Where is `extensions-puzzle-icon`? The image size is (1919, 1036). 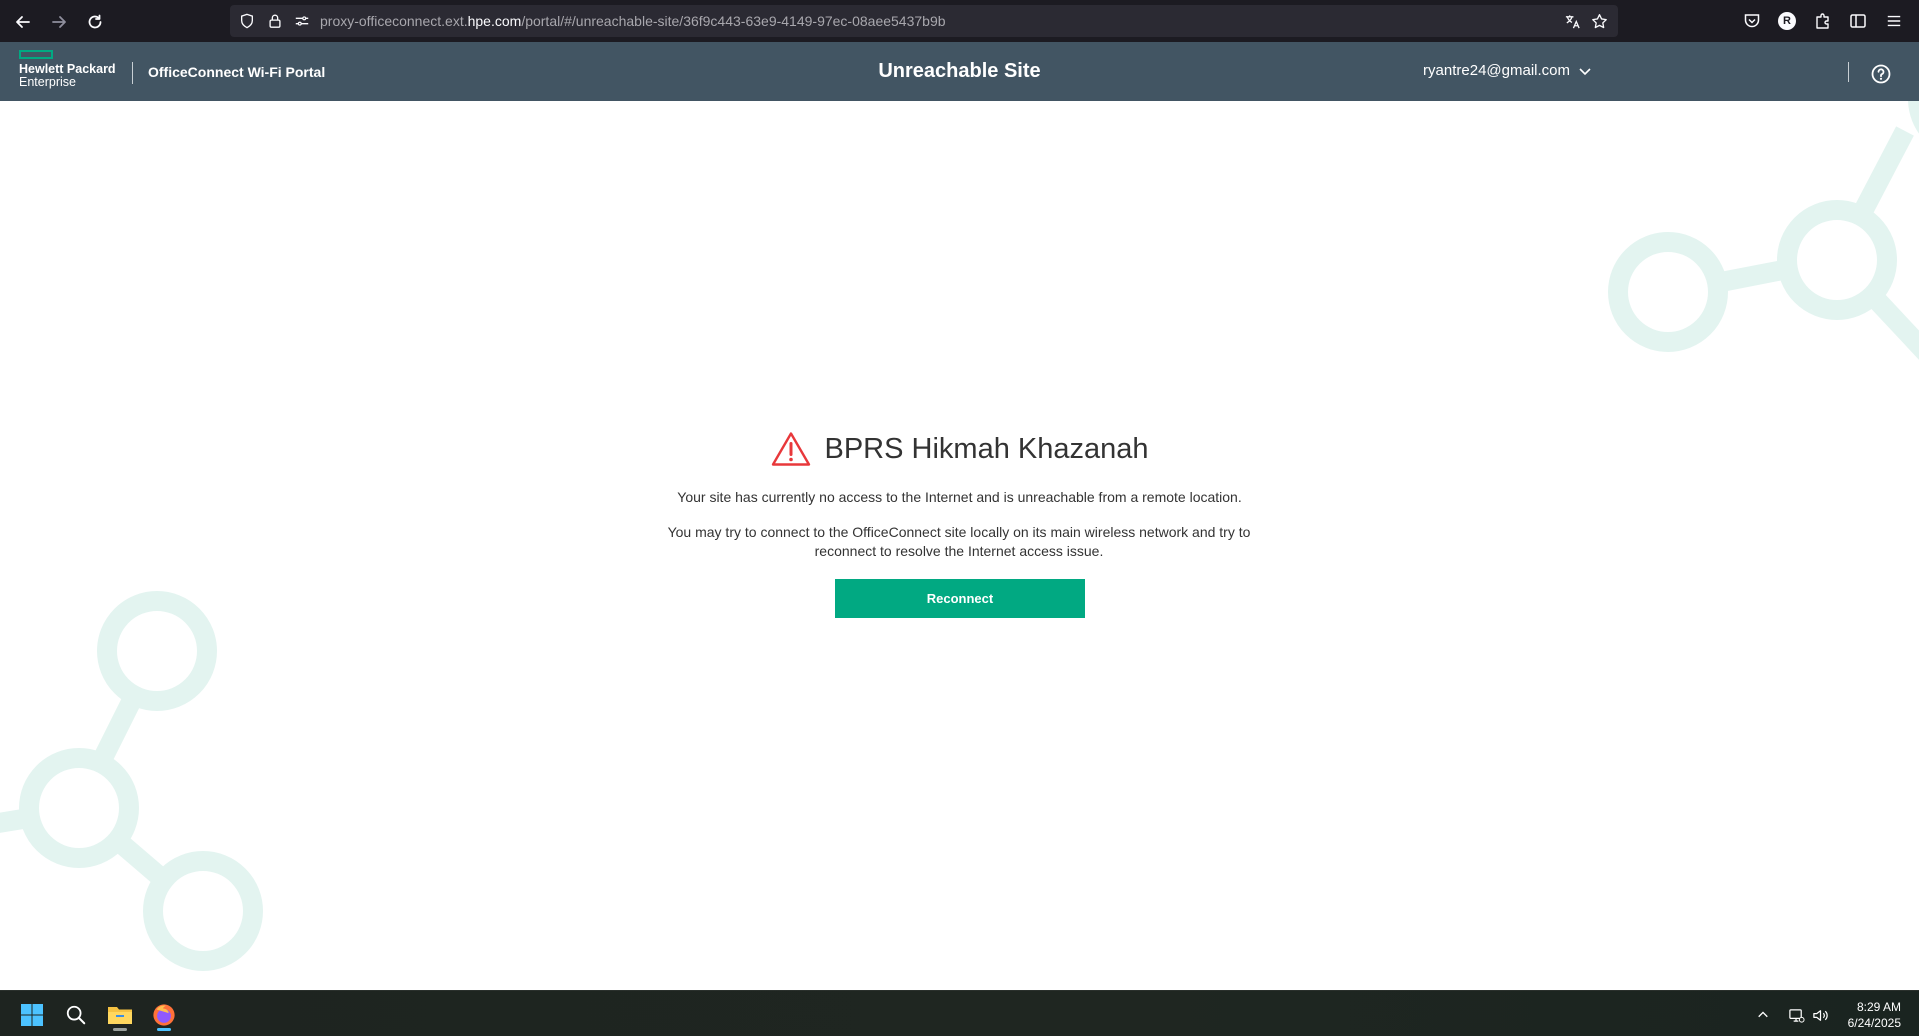 extensions-puzzle-icon is located at coordinates (1823, 21).